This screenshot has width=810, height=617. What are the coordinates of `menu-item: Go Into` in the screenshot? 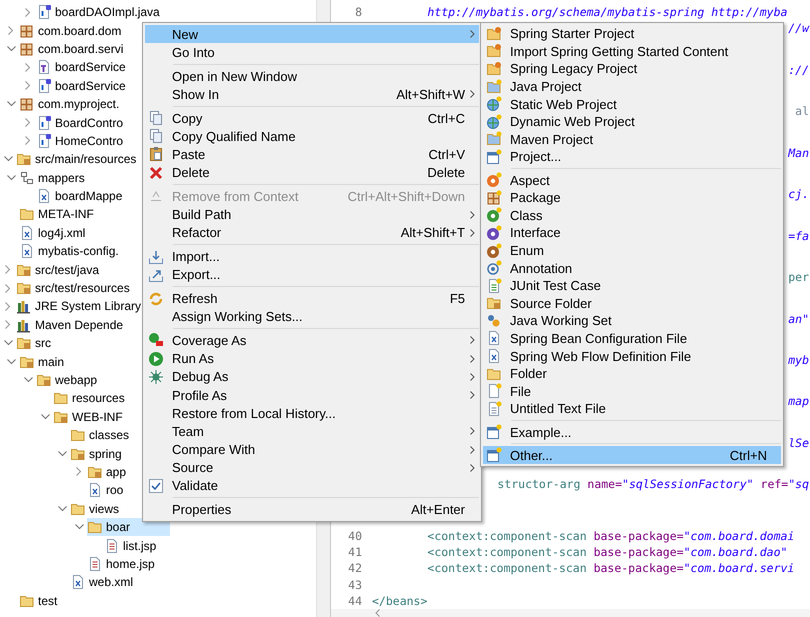 It's located at (312, 52).